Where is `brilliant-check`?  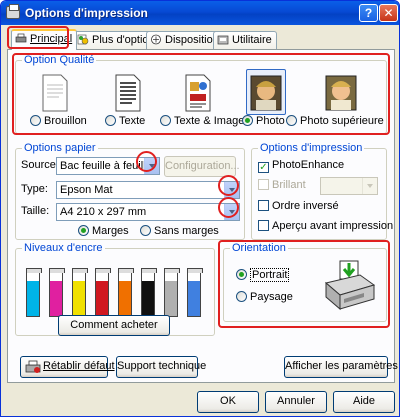 brilliant-check is located at coordinates (263, 184).